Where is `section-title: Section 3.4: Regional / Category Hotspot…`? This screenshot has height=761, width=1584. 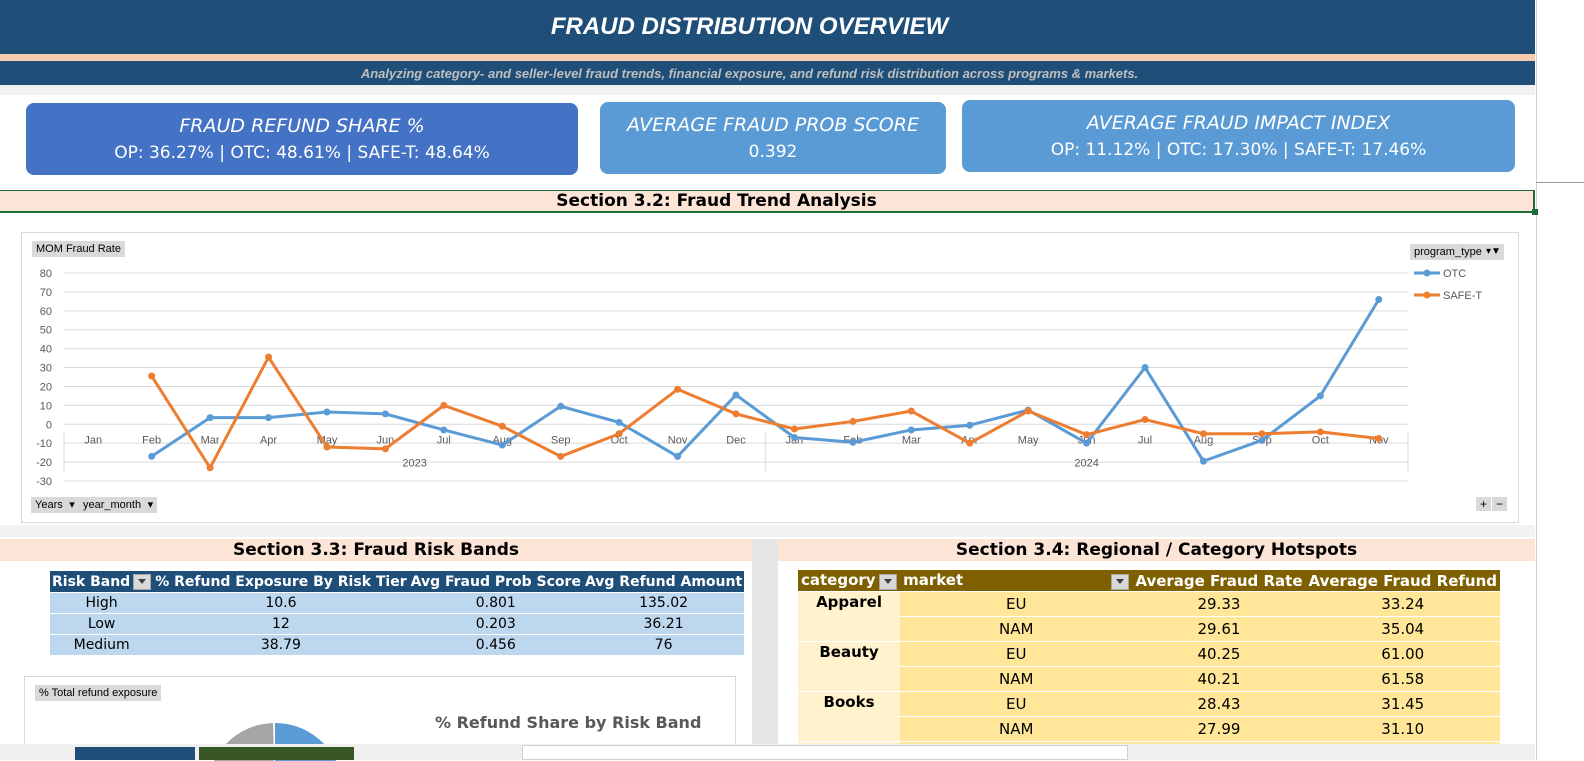 section-title: Section 3.4: Regional / Category Hotspot… is located at coordinates (1156, 550).